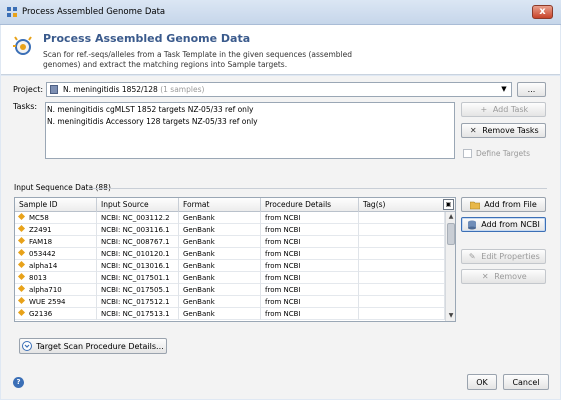  I want to click on project-icon, so click(54, 89).